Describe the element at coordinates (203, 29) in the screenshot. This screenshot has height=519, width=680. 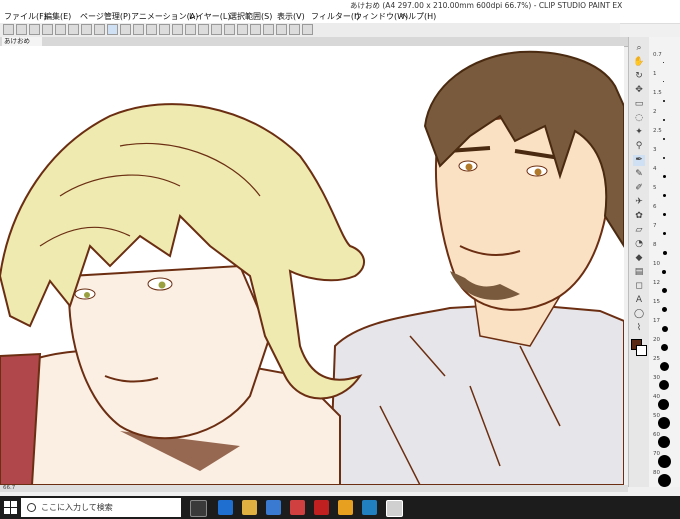
I see `frame-icon` at that location.